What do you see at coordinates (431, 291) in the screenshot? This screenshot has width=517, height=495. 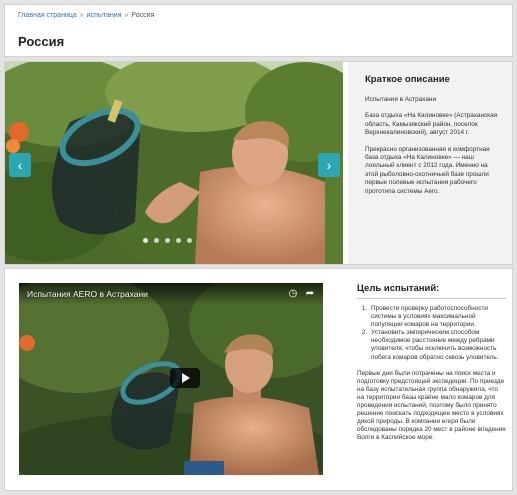 I see `goals-heading: Цель испытаний:` at bounding box center [431, 291].